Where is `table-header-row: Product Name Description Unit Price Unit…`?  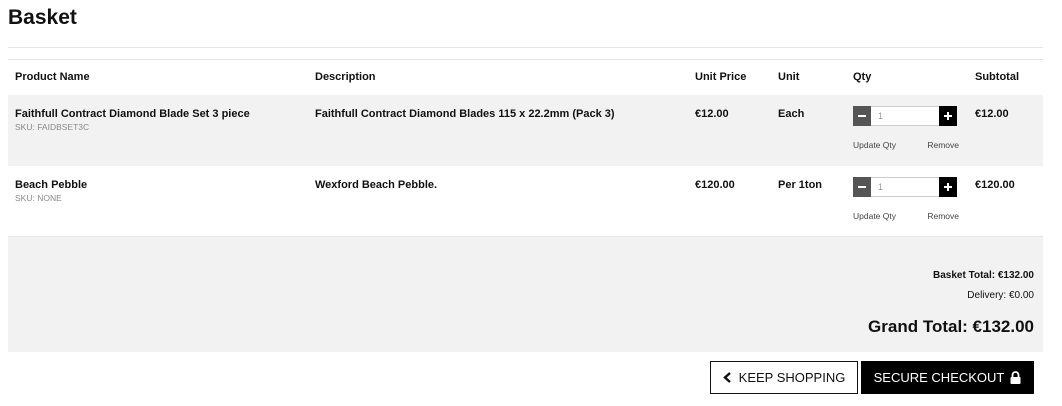 table-header-row: Product Name Description Unit Price Unit… is located at coordinates (525, 77).